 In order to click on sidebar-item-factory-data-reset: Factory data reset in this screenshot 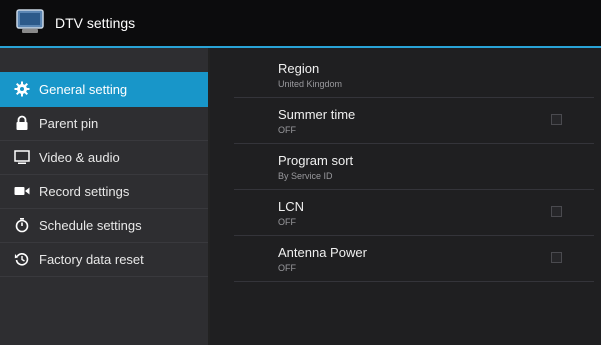, I will do `click(104, 259)`.